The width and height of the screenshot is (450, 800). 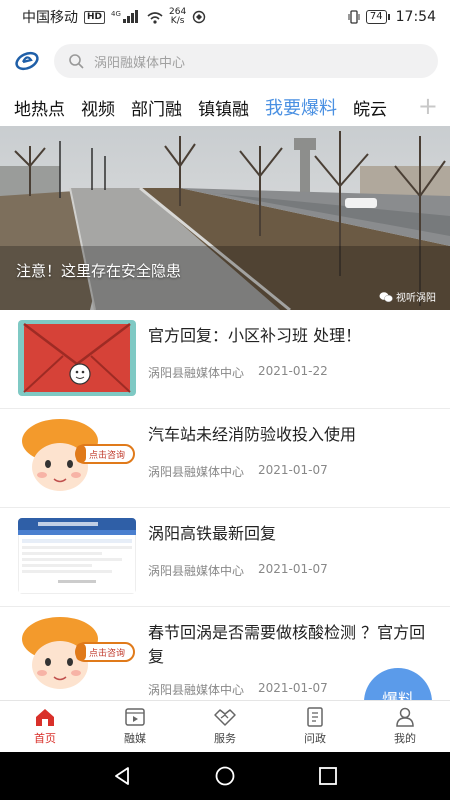 I want to click on news-title: 官方回复：小区补习班 处理！, so click(x=255, y=335).